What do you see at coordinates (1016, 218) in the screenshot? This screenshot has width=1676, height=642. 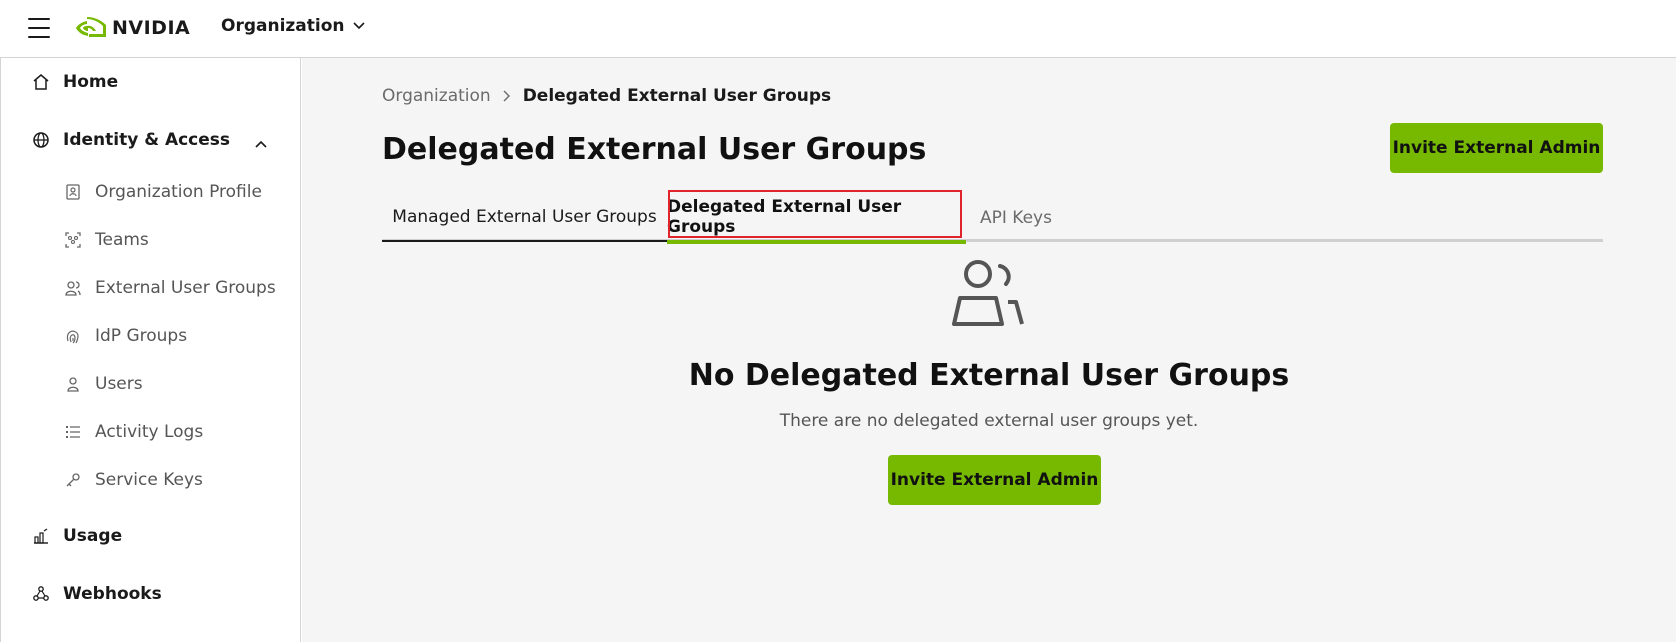 I see `tab-api-keys: API Keys` at bounding box center [1016, 218].